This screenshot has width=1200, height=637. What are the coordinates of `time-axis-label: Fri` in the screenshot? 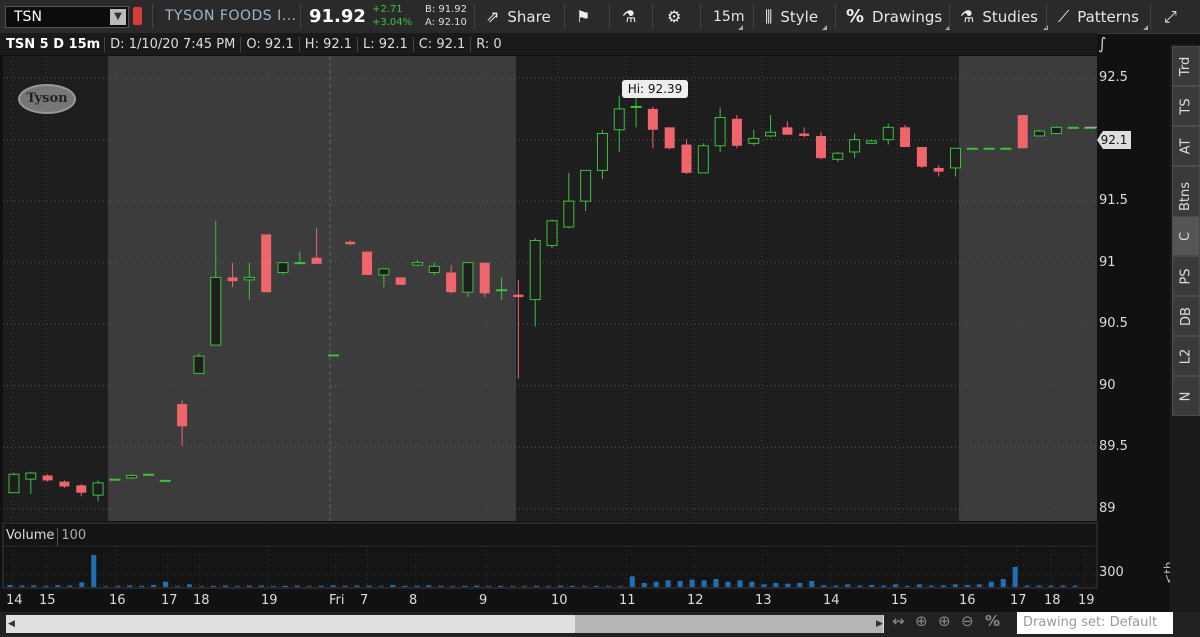 It's located at (337, 600).